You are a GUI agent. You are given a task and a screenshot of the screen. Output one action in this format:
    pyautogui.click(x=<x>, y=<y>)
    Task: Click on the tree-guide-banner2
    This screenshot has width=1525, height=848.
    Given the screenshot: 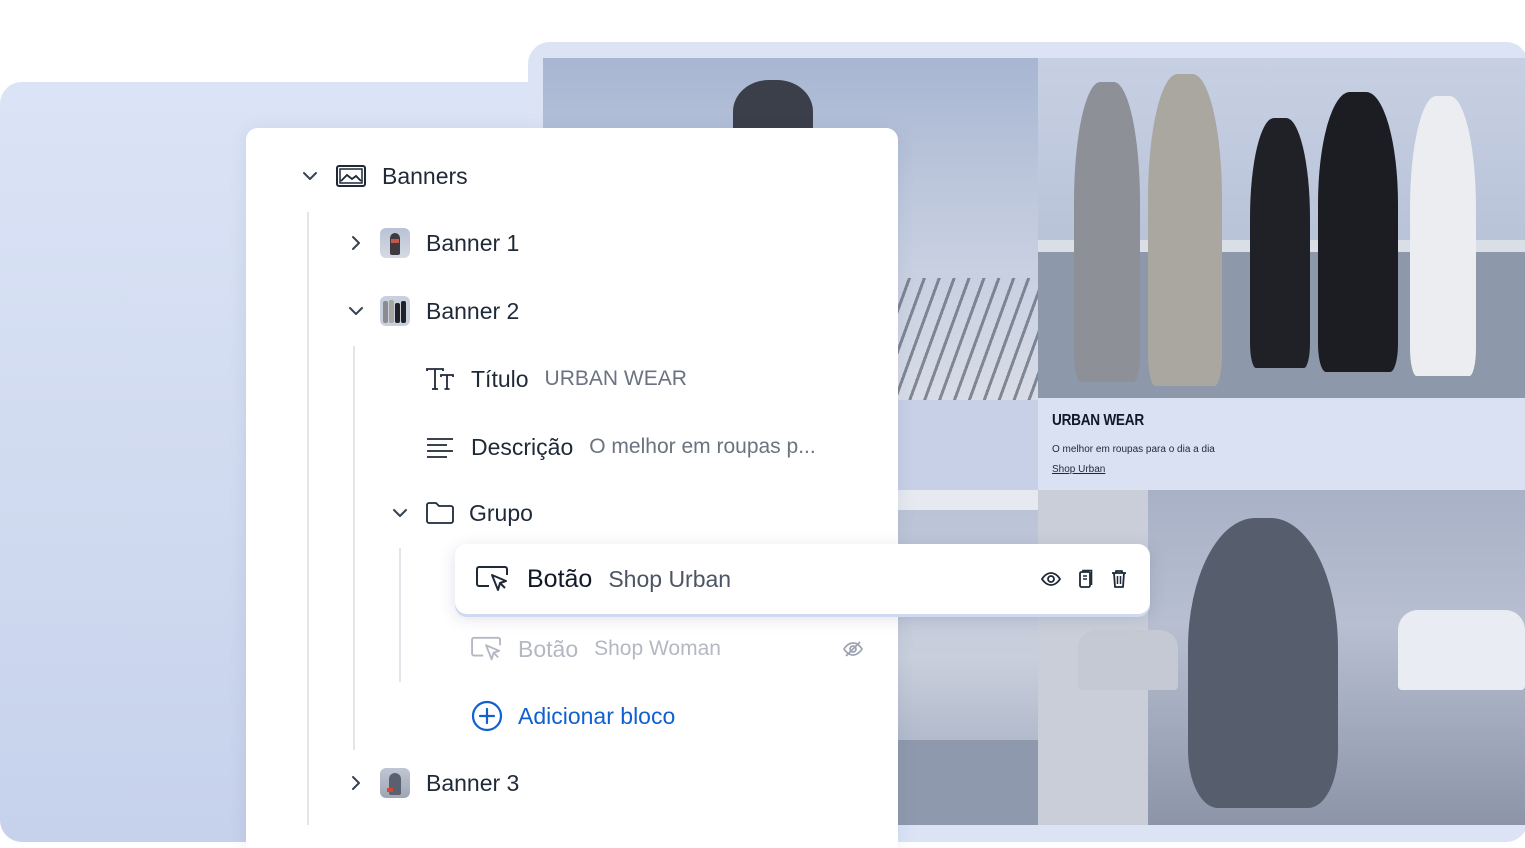 What is the action you would take?
    pyautogui.click(x=354, y=548)
    